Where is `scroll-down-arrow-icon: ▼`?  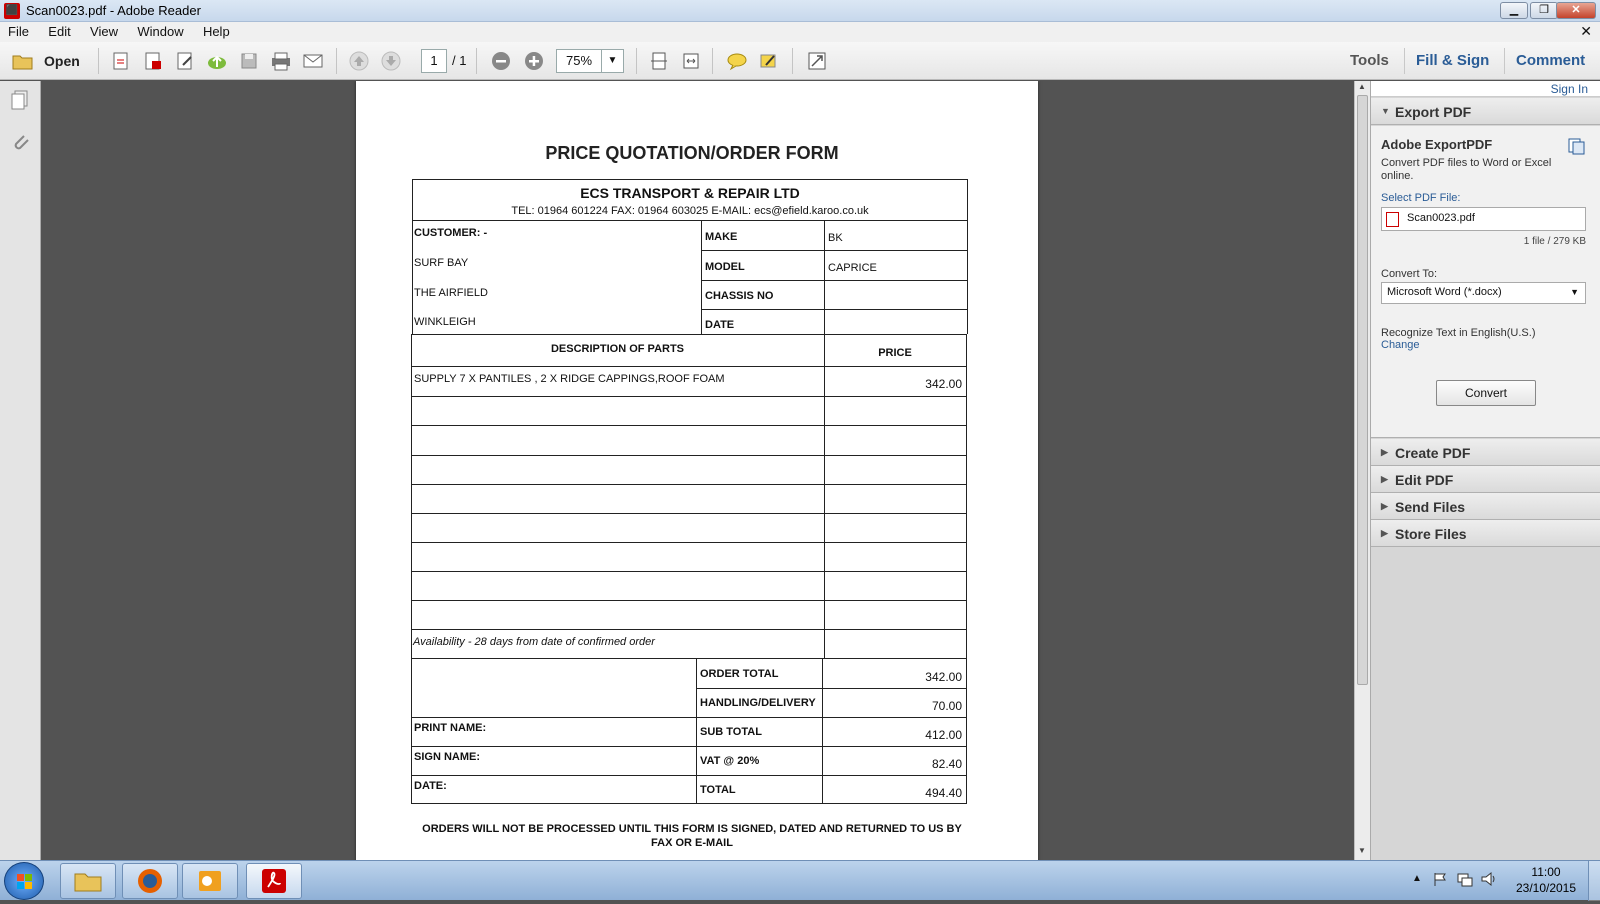 scroll-down-arrow-icon: ▼ is located at coordinates (1362, 850).